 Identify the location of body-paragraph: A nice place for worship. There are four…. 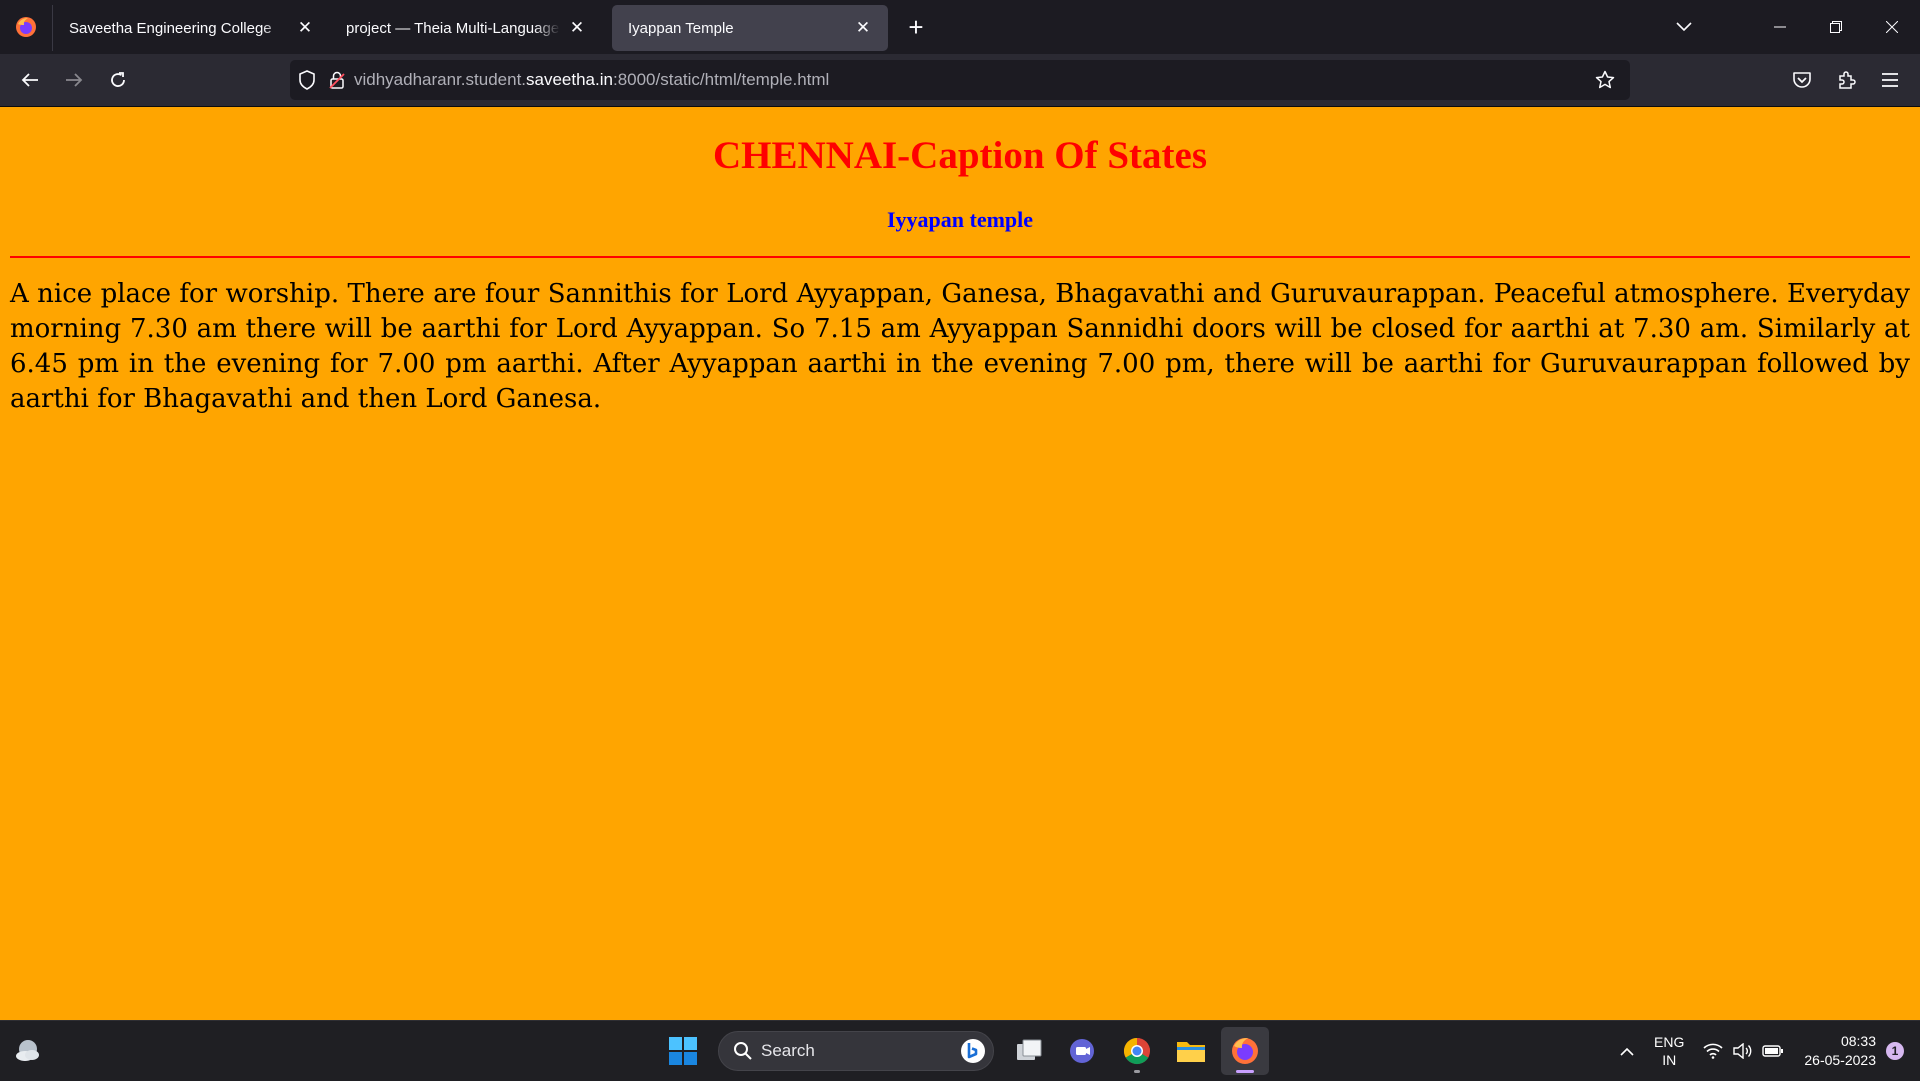
(960, 346).